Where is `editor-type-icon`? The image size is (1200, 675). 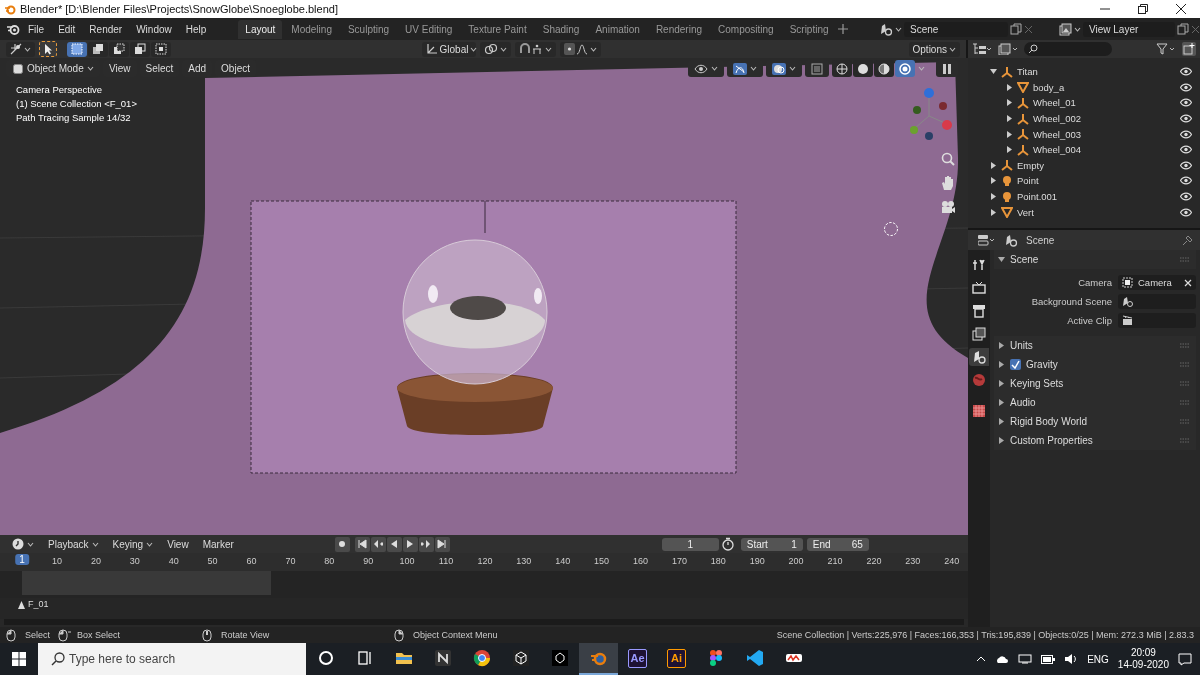 editor-type-icon is located at coordinates (987, 240).